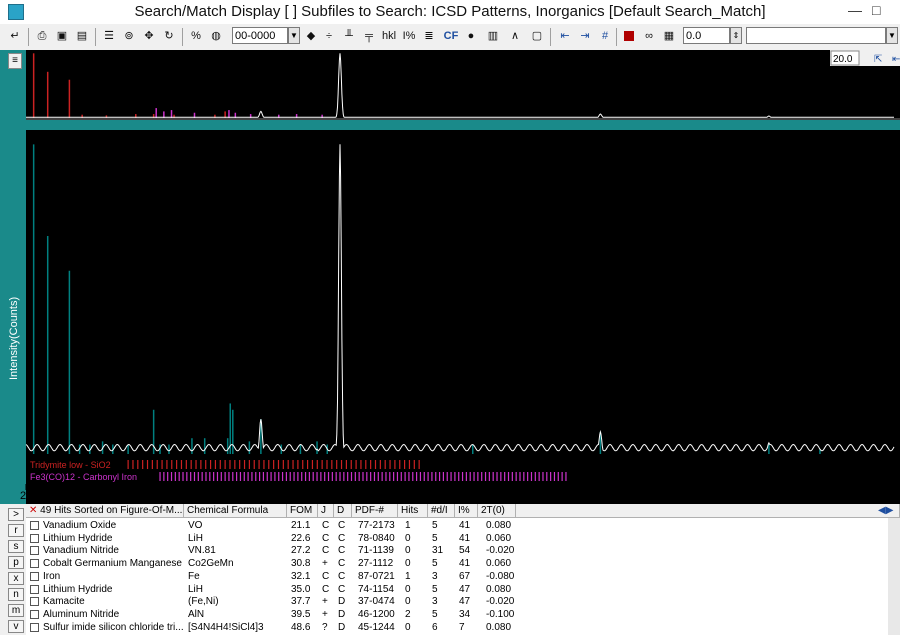  What do you see at coordinates (497, 511) in the screenshot?
I see `column-header: 2T(0)` at bounding box center [497, 511].